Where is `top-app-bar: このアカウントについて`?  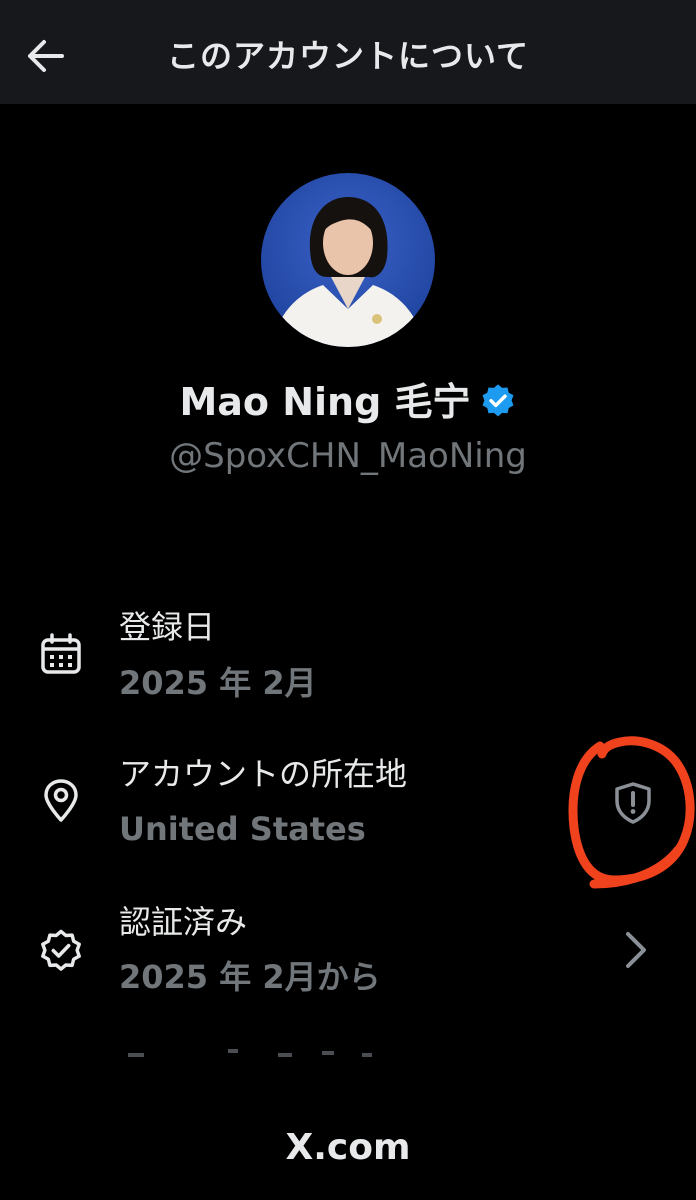
top-app-bar: このアカウントについて is located at coordinates (348, 52).